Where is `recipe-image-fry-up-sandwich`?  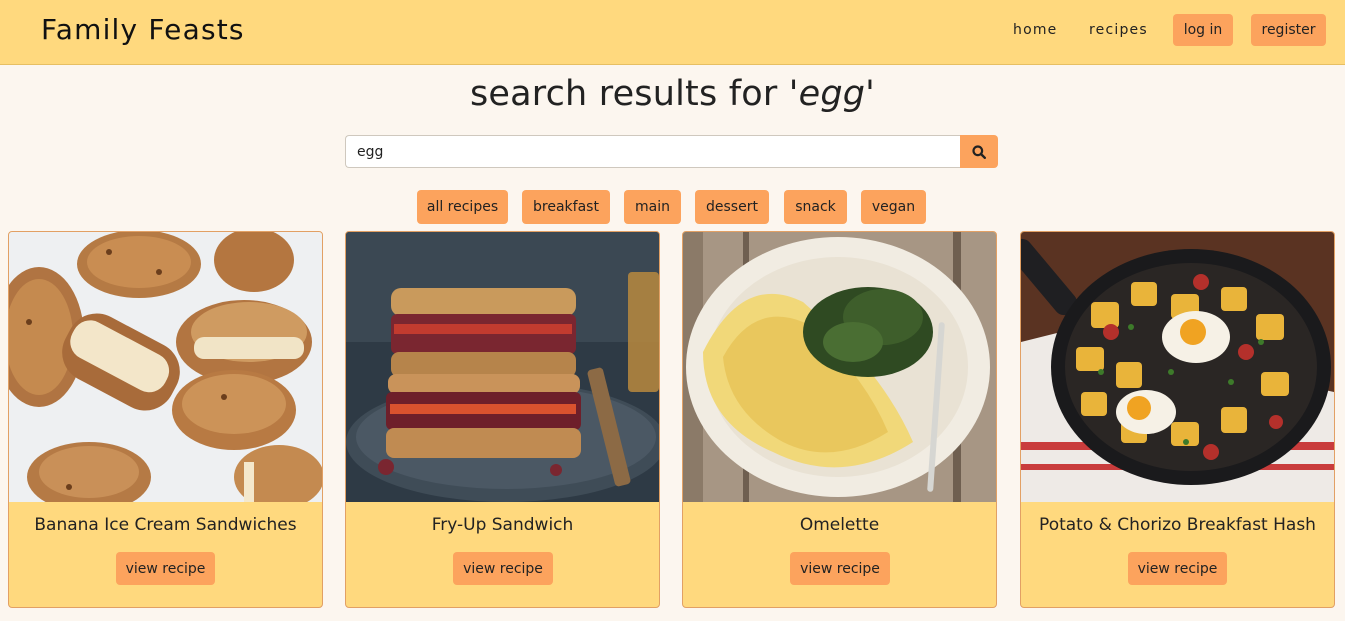 recipe-image-fry-up-sandwich is located at coordinates (502, 367).